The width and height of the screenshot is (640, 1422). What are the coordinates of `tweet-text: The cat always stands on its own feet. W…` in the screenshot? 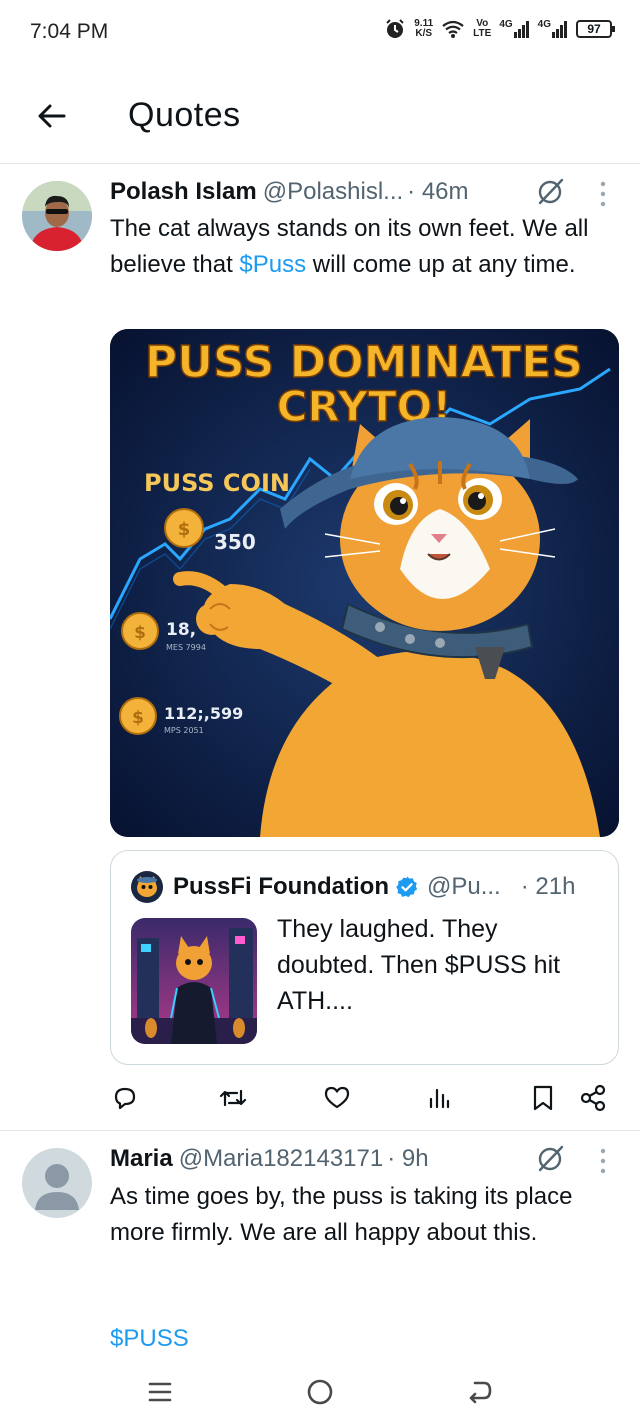 It's located at (349, 246).